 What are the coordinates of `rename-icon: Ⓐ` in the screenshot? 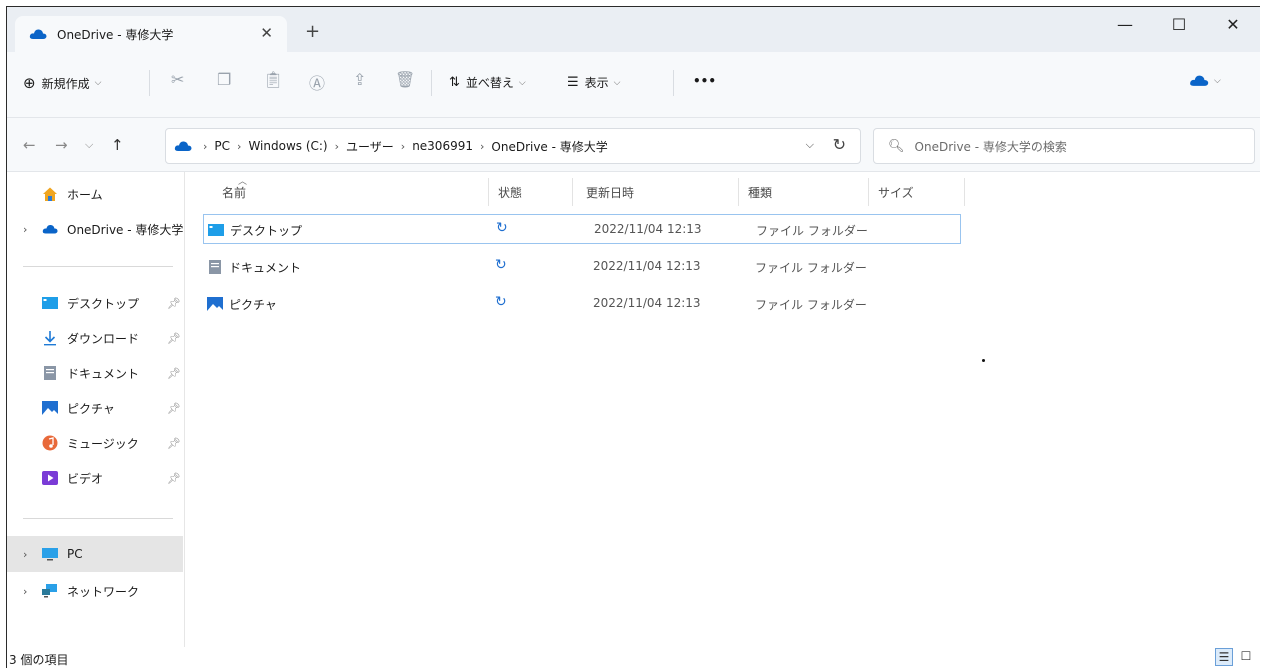 It's located at (317, 82).